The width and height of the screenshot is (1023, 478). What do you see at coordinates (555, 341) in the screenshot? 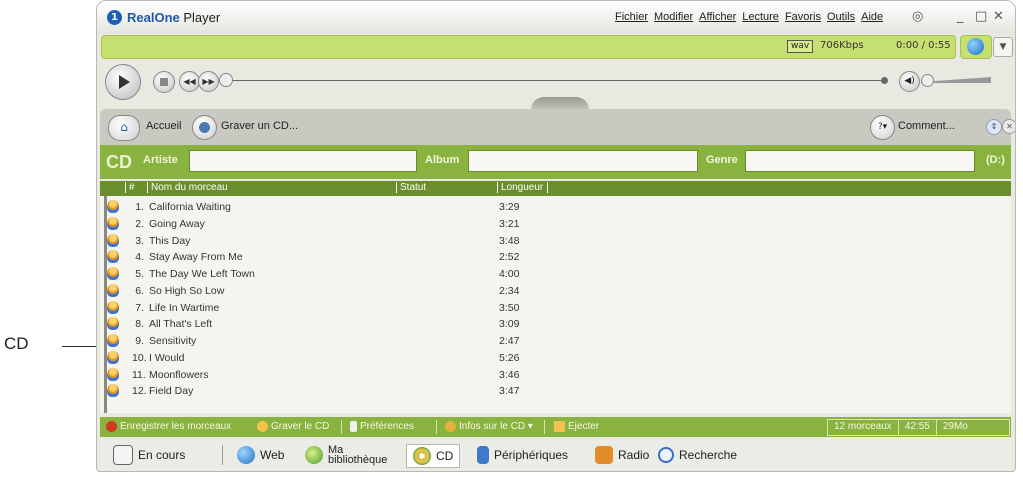
I see `table-row: 9. Sensitivity 2:47` at bounding box center [555, 341].